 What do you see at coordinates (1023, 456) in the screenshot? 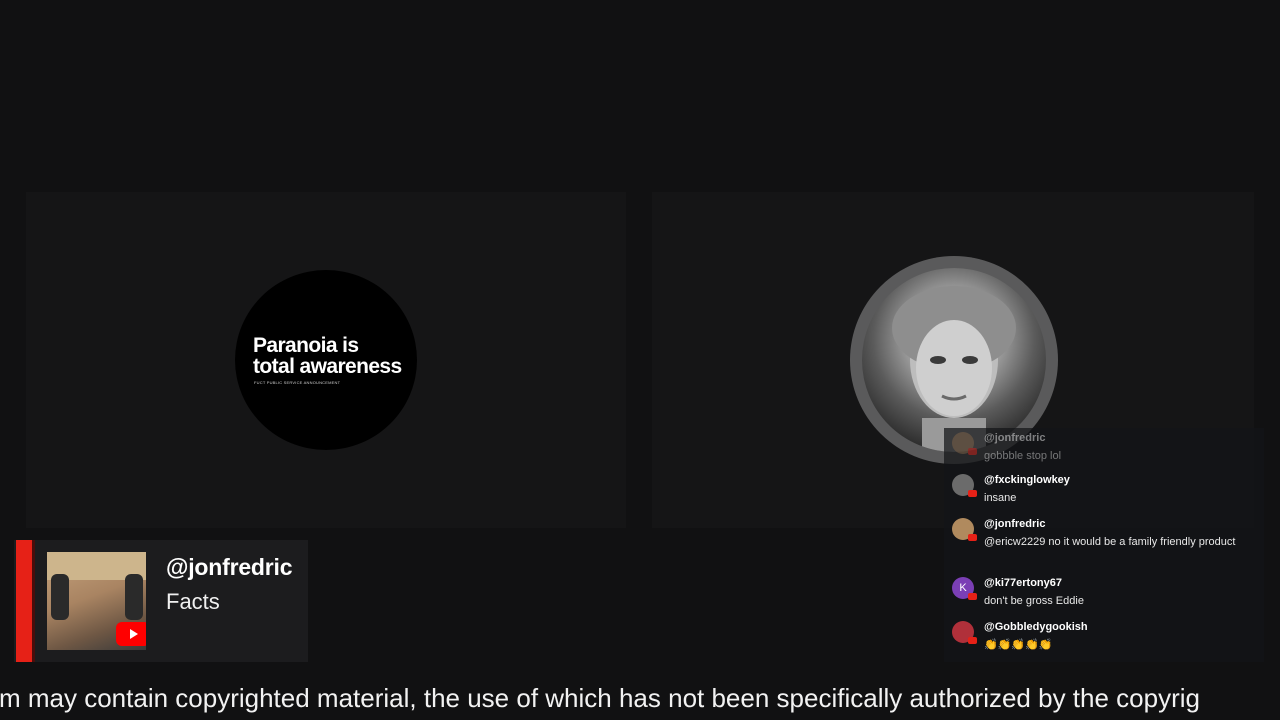
I see `chat-text: gobbble stop lol` at bounding box center [1023, 456].